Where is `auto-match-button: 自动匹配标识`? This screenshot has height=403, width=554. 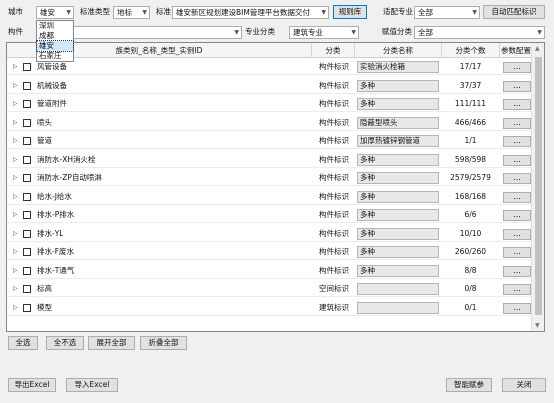 auto-match-button: 自动匹配标识 is located at coordinates (514, 12).